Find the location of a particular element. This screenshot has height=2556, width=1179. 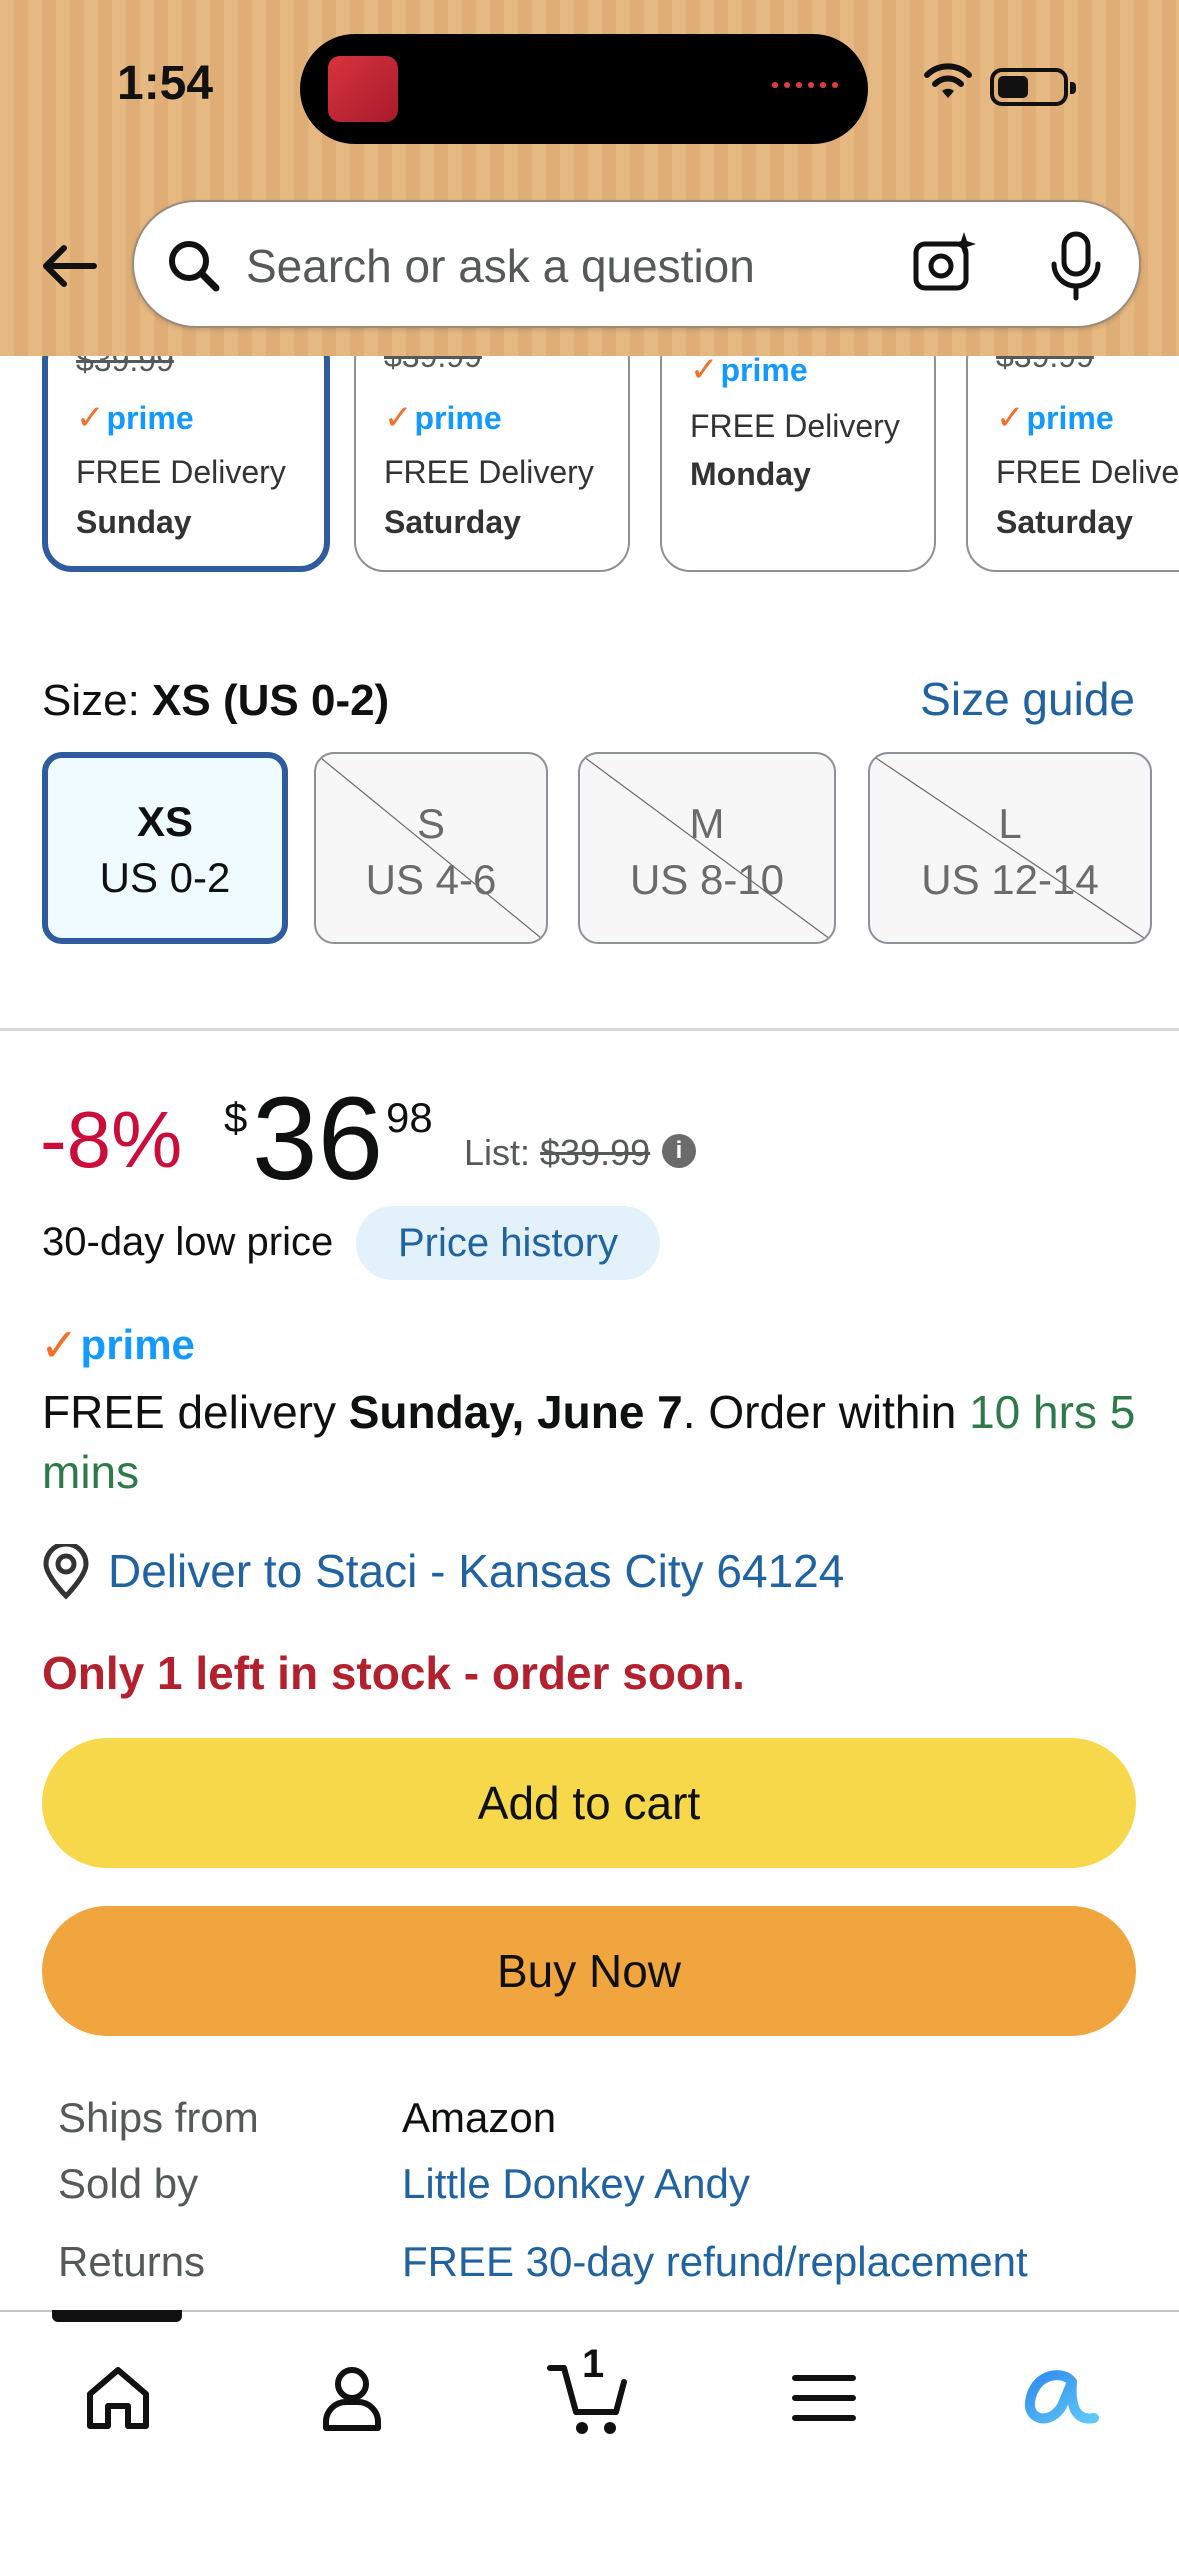

nav-cart: 1 is located at coordinates (588, 2395).